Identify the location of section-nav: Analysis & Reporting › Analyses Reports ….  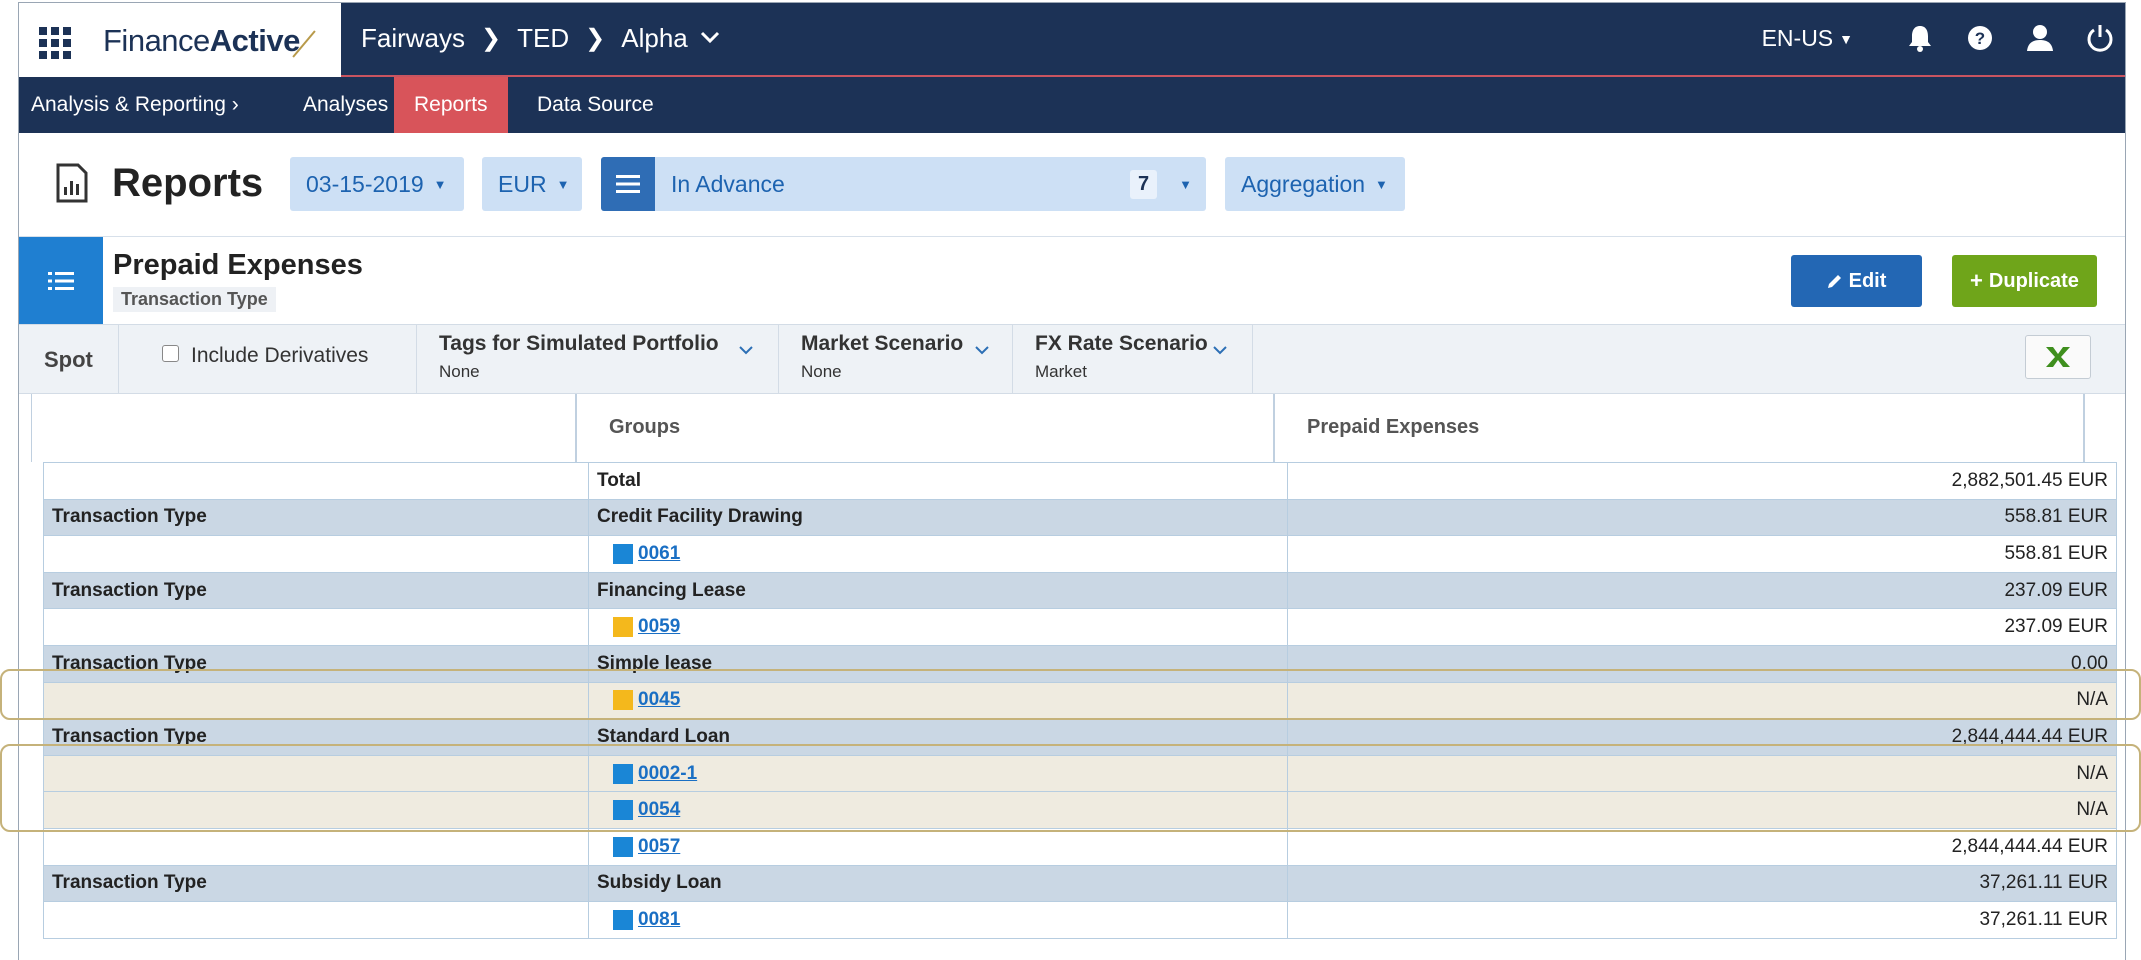
(1072, 105).